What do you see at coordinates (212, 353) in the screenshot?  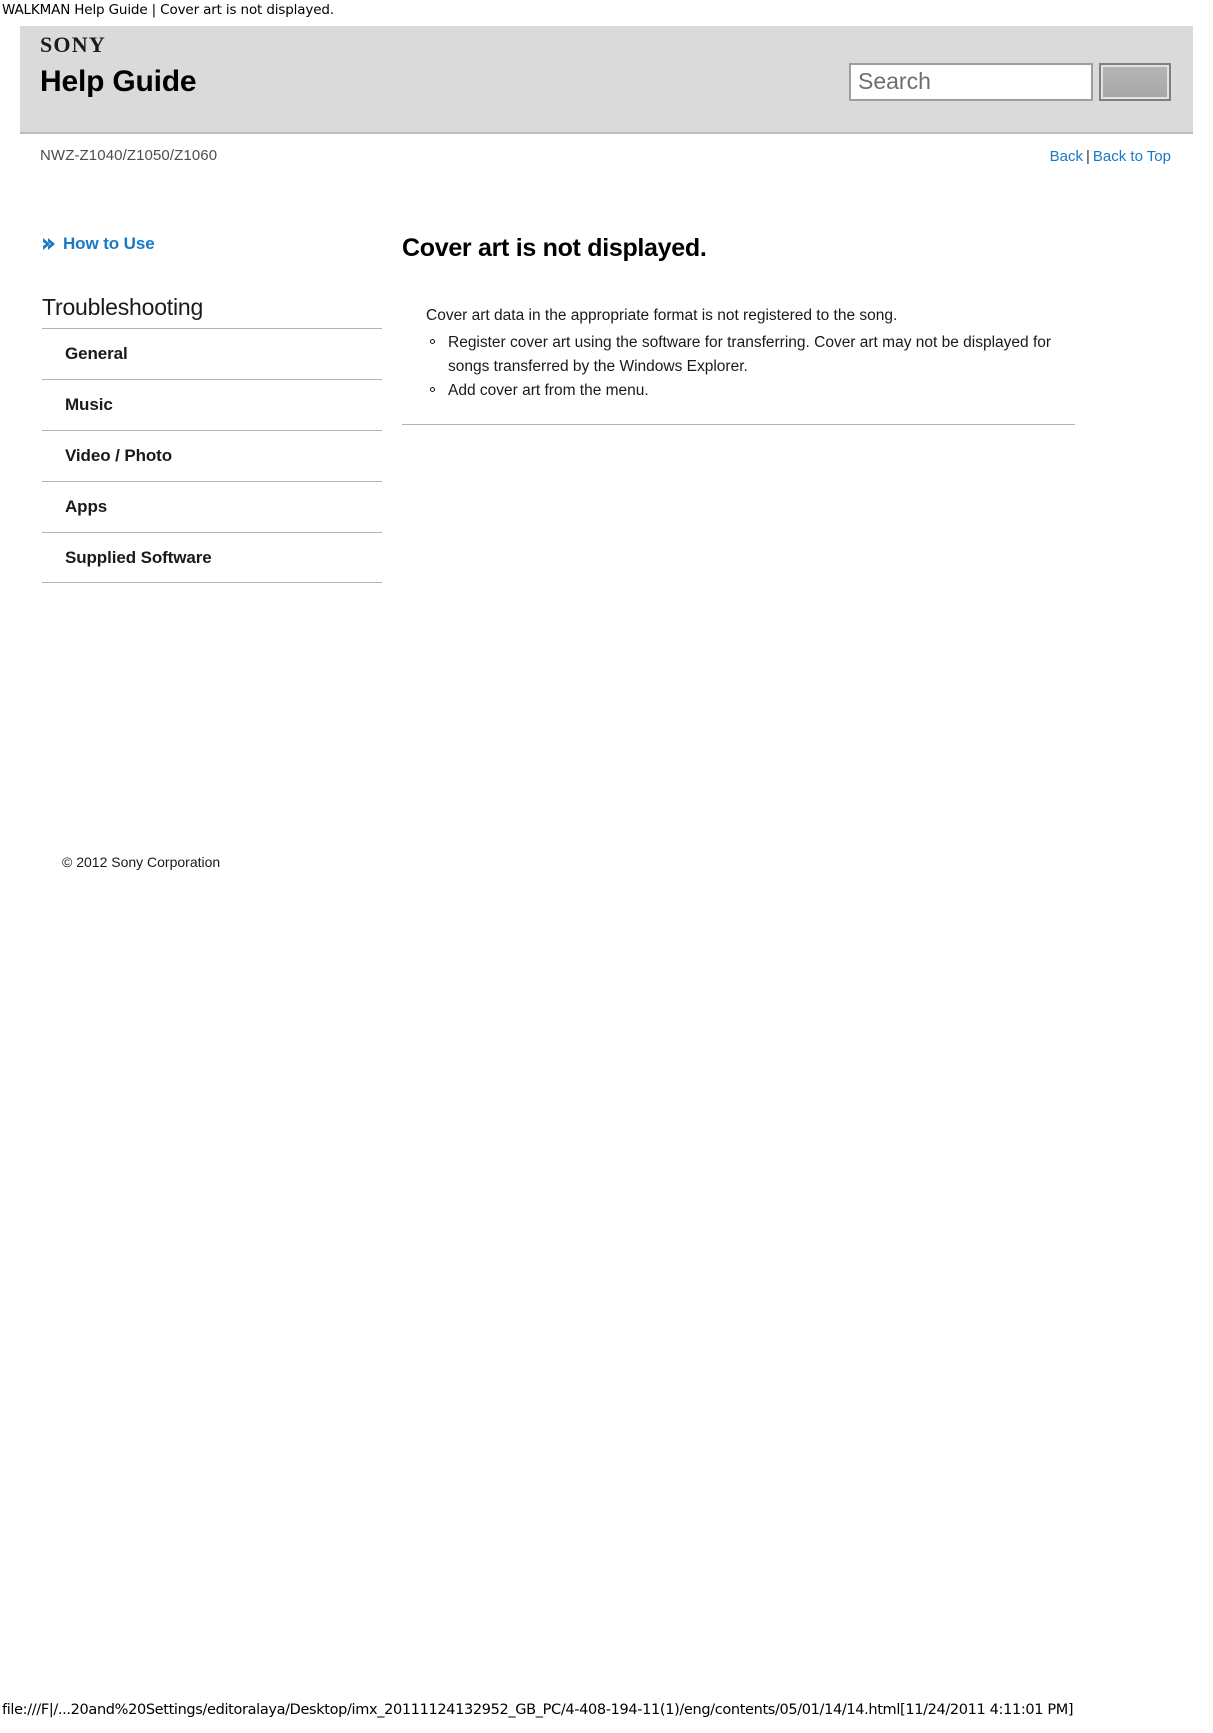 I see `sidebar-item-general: General` at bounding box center [212, 353].